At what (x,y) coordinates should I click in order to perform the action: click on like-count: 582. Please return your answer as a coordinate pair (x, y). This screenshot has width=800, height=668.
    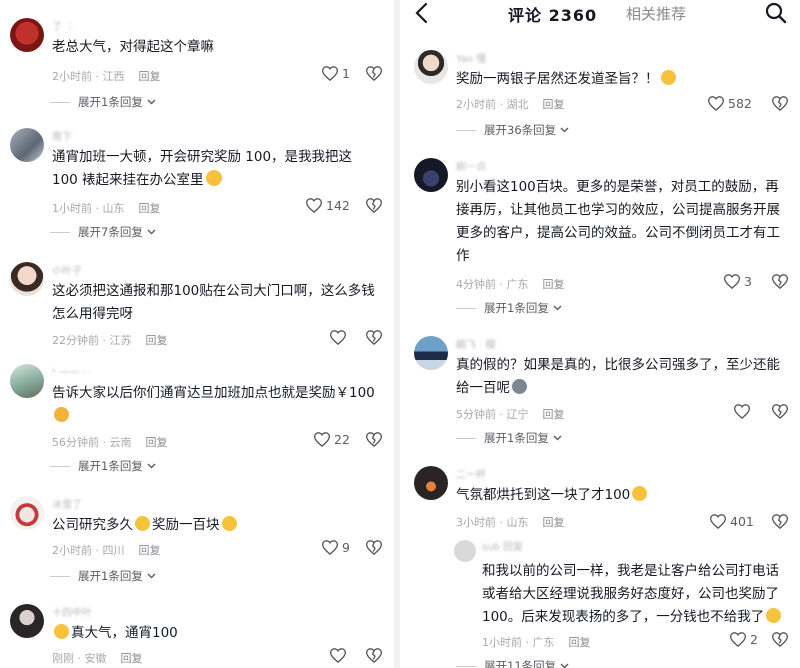
    Looking at the image, I should click on (740, 103).